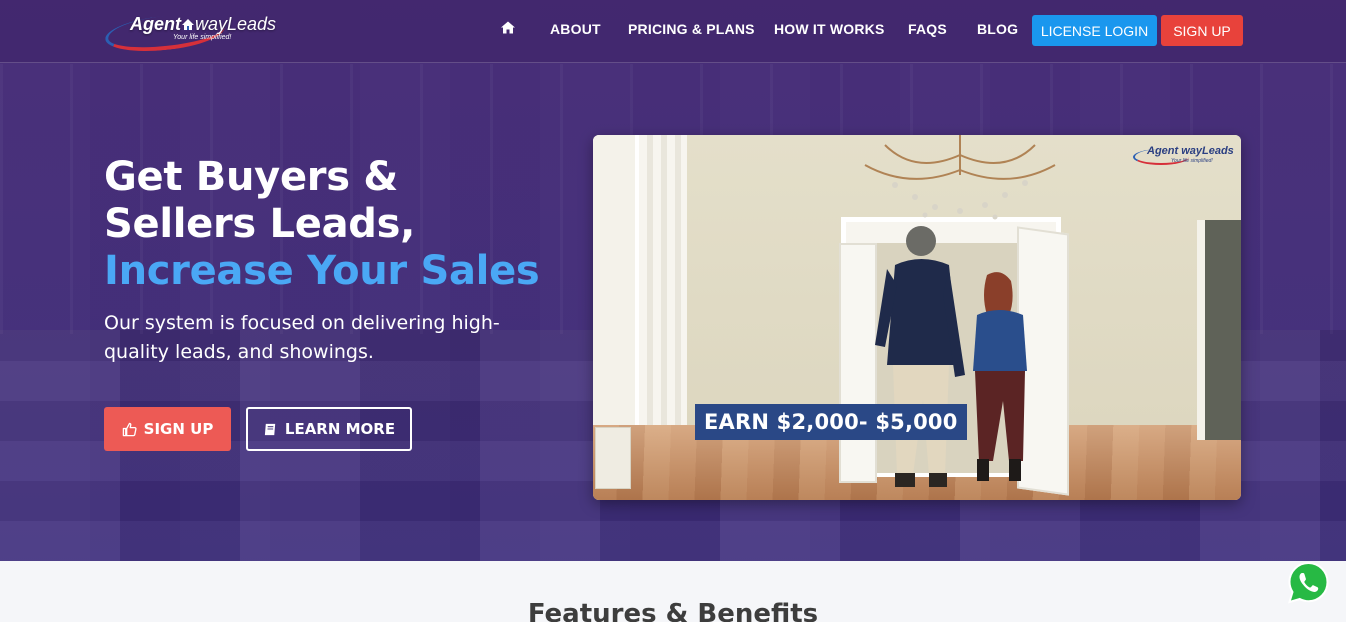 This screenshot has width=1346, height=622. Describe the element at coordinates (613, 458) in the screenshot. I see `video-radiator` at that location.